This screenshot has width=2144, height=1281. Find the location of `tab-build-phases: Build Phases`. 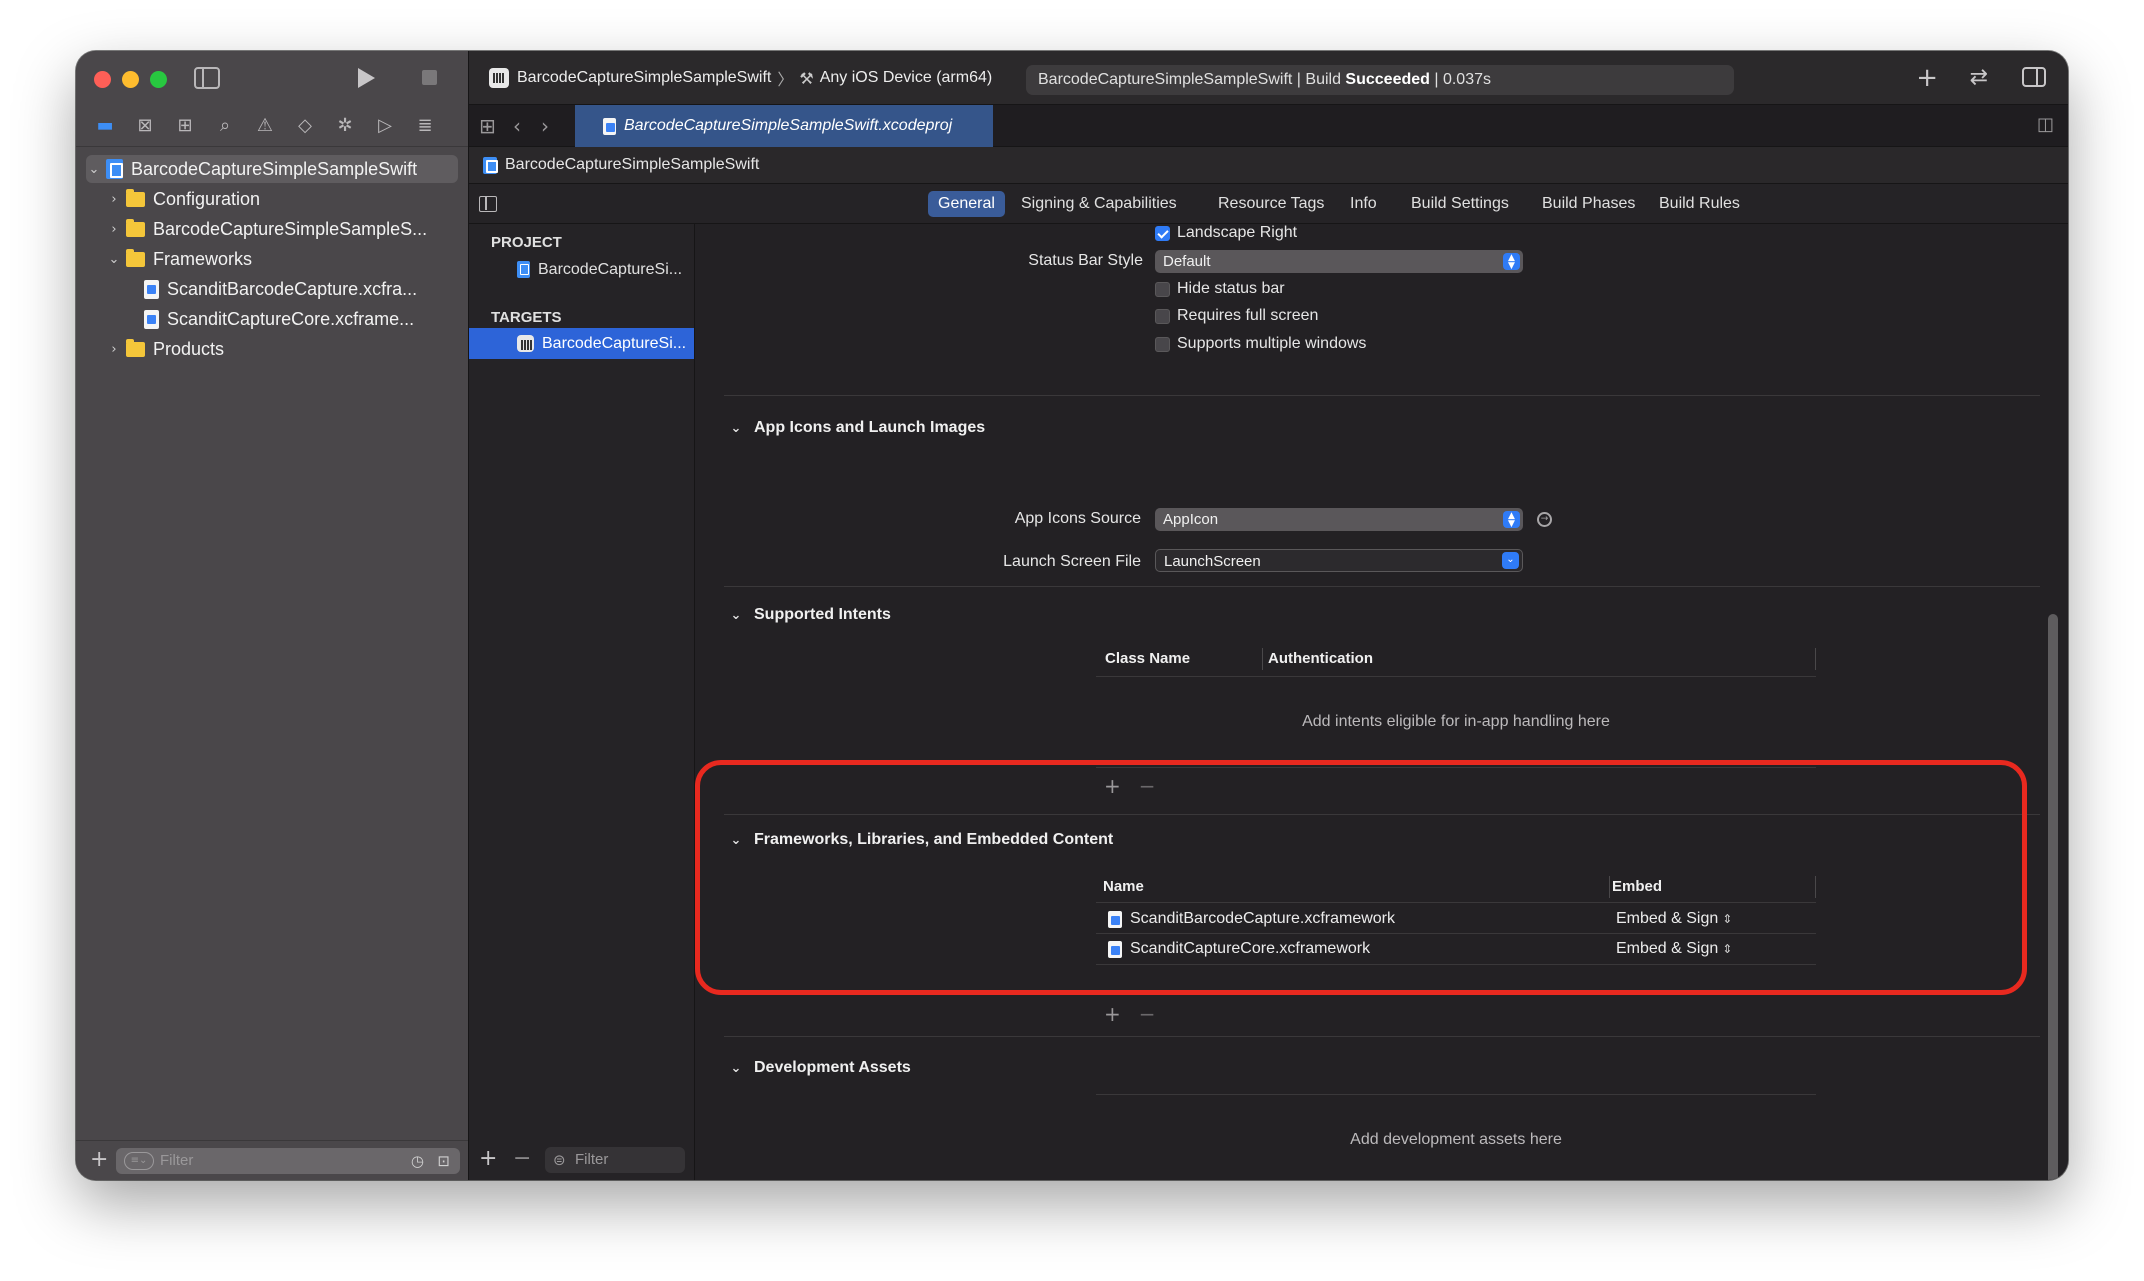

tab-build-phases: Build Phases is located at coordinates (1588, 204).